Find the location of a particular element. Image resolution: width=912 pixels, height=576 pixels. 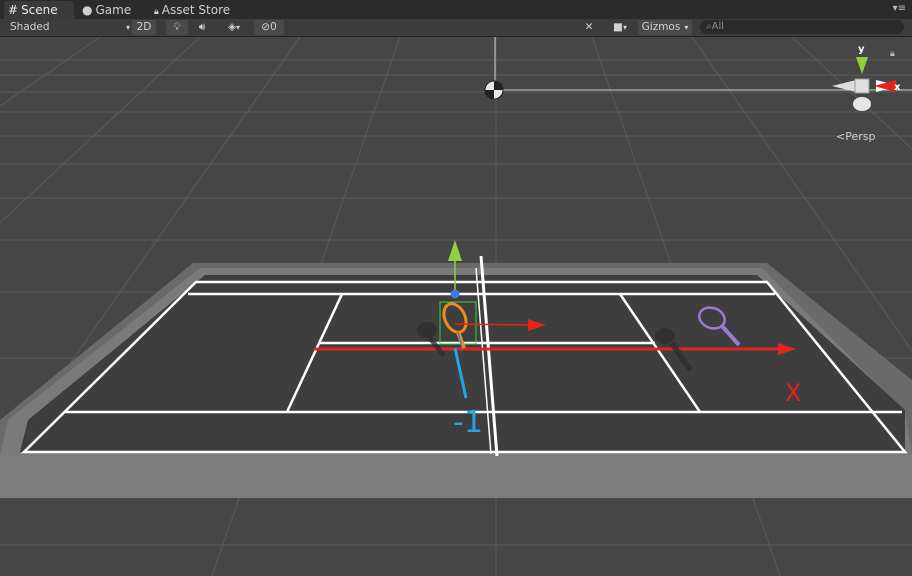

hidden-objects-toggle: ⊘0 is located at coordinates (269, 27).